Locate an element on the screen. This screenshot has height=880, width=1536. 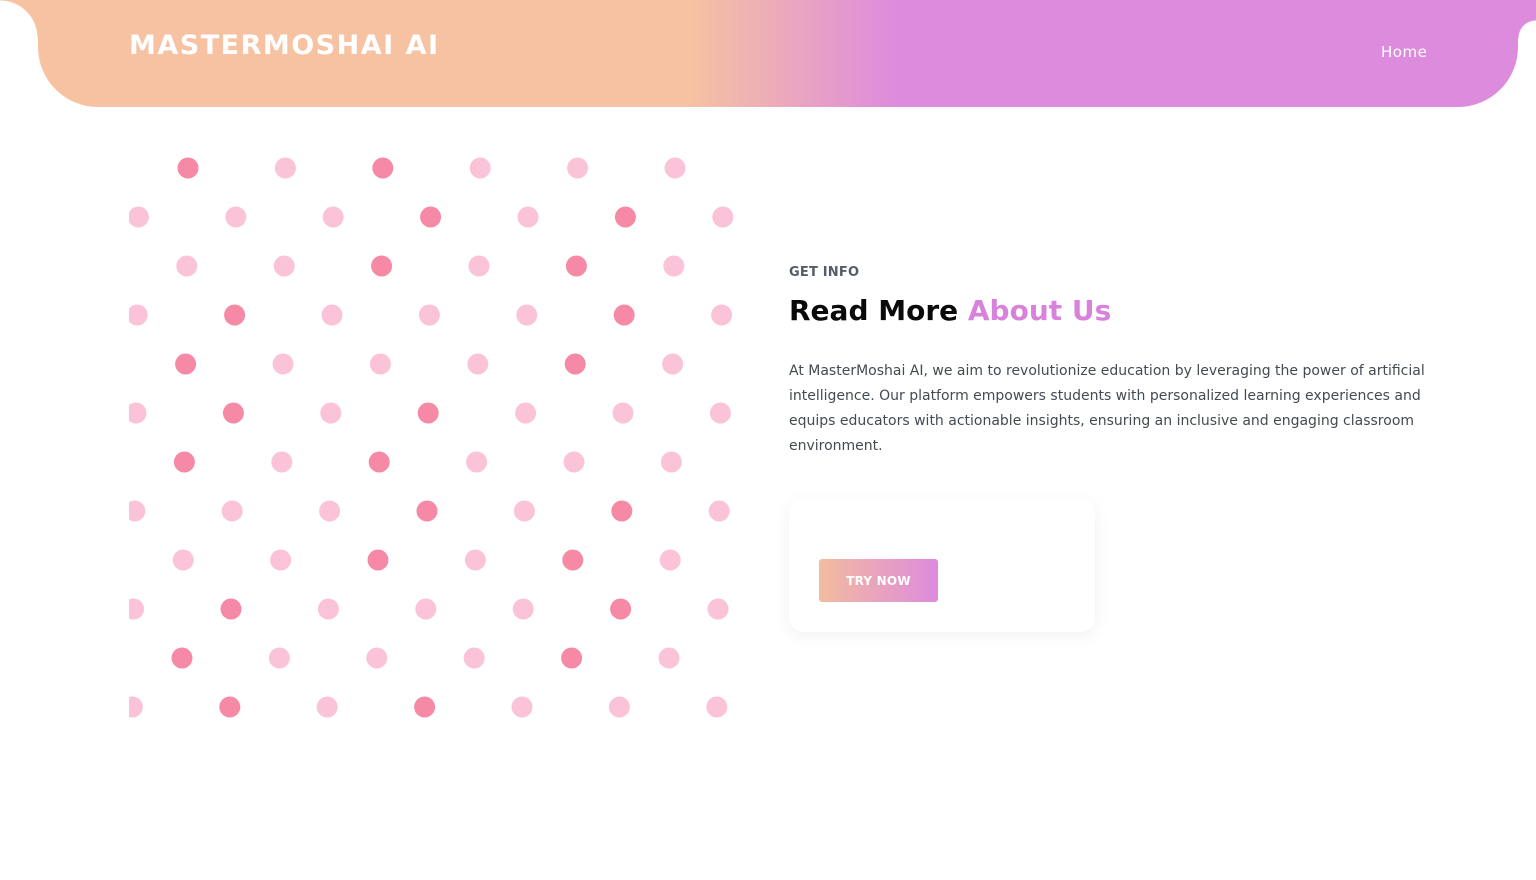
title-accent: About Us is located at coordinates (1039, 310).